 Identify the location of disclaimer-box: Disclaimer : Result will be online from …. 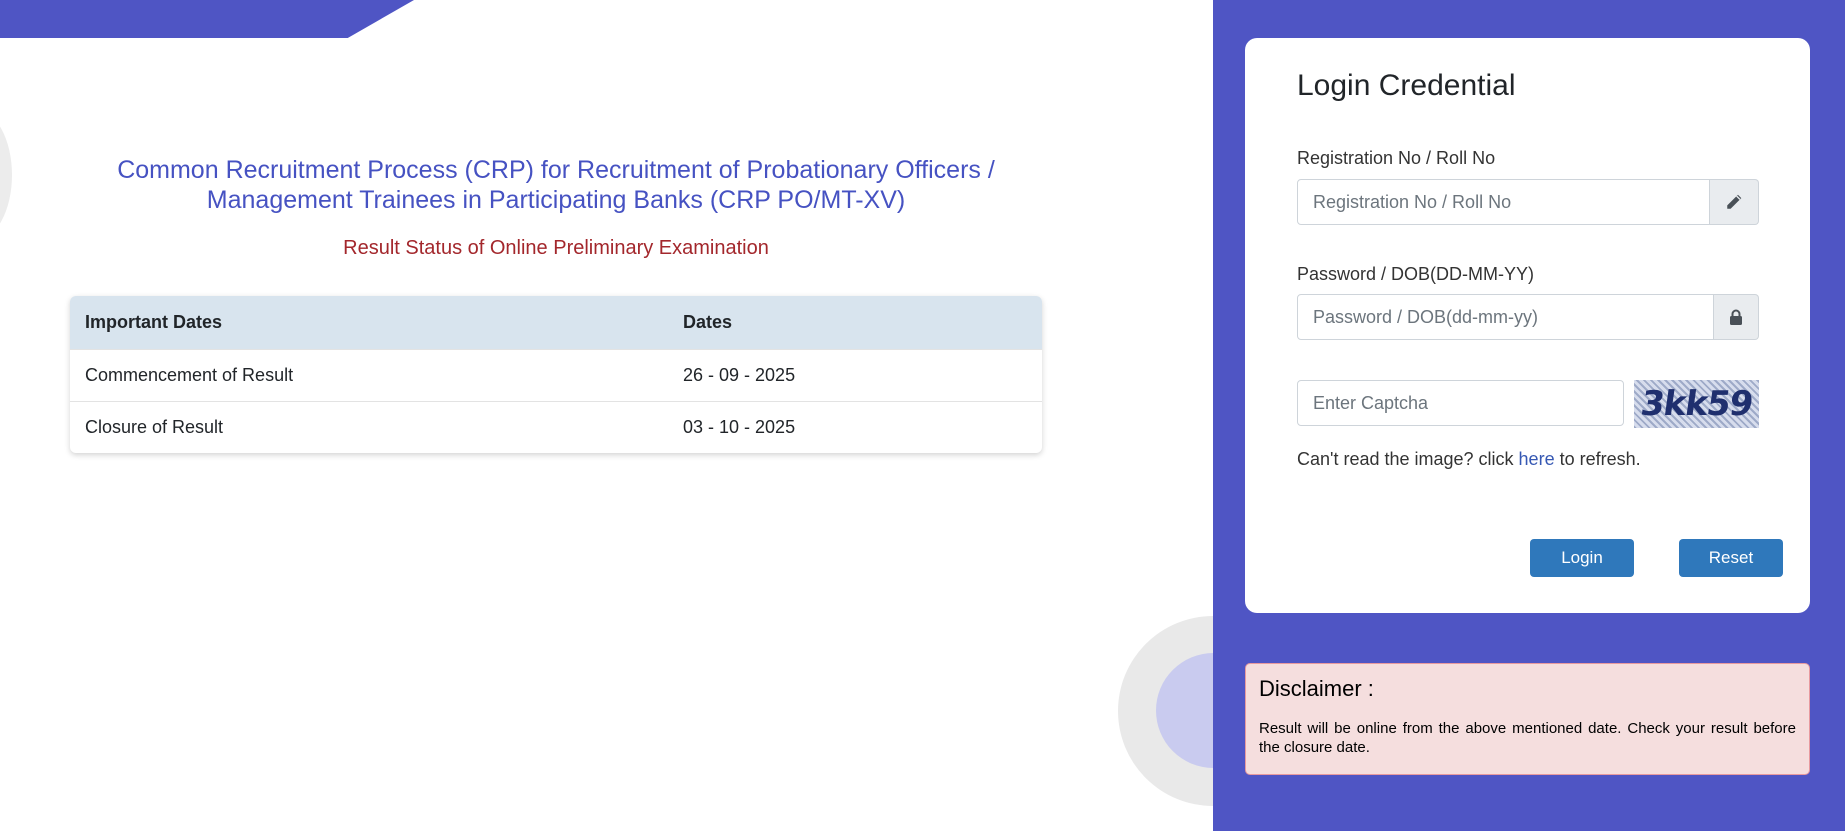
(1527, 719).